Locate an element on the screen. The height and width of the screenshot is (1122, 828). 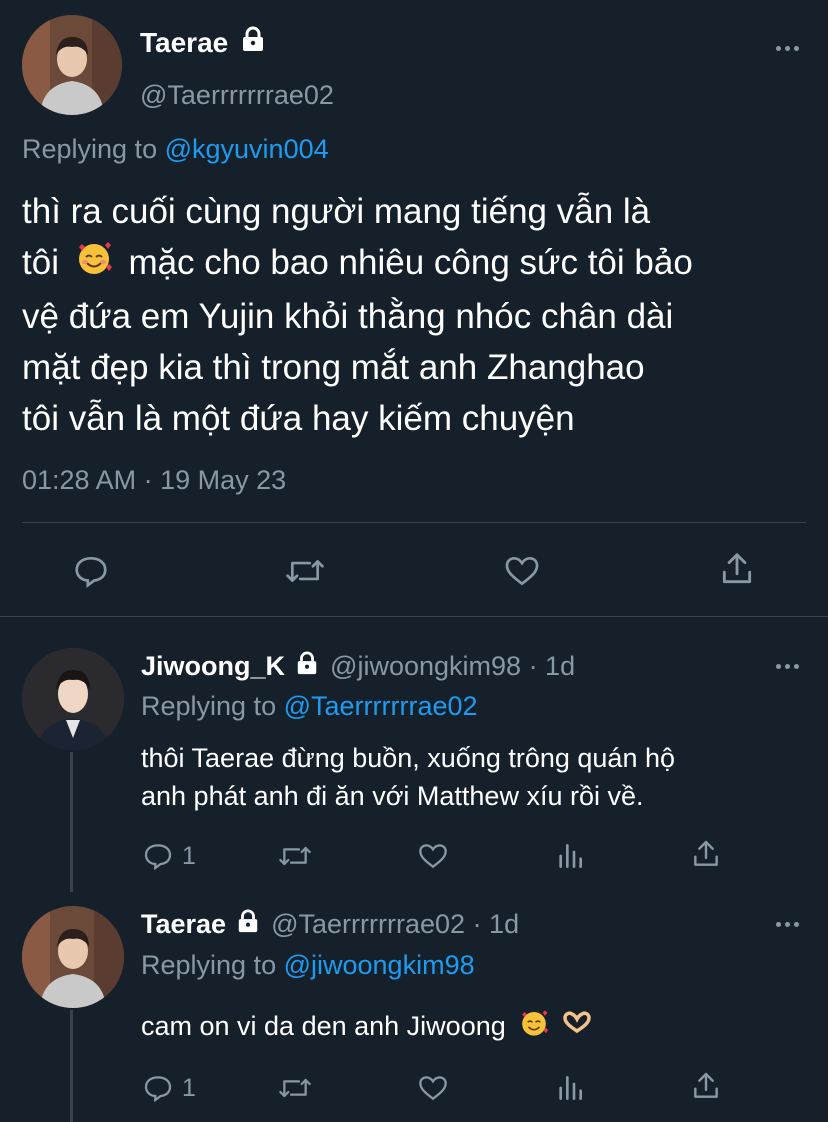
heart-hands-emoji-icon is located at coordinates (577, 1028).